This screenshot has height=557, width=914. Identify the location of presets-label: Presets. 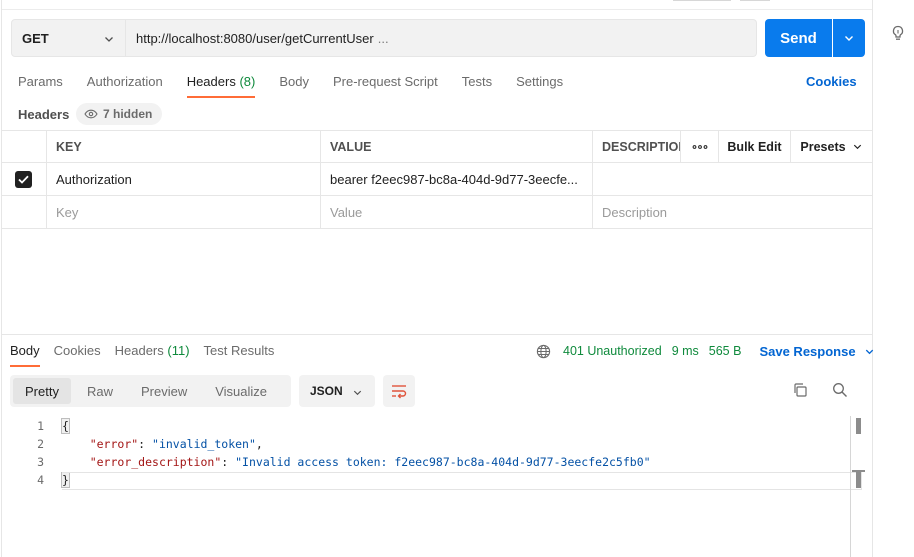
(823, 146).